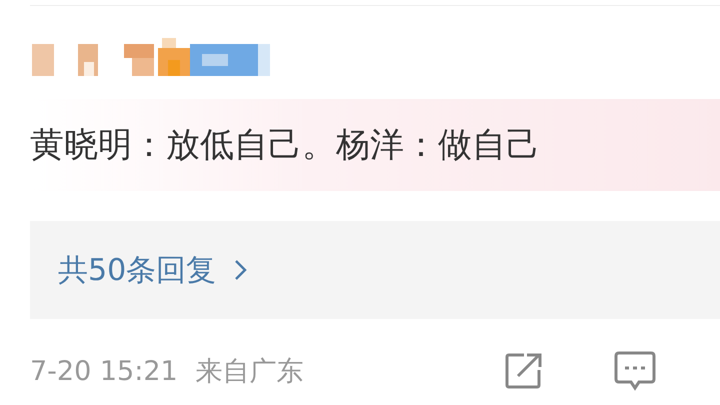 The width and height of the screenshot is (720, 405). I want to click on share-icon, so click(524, 371).